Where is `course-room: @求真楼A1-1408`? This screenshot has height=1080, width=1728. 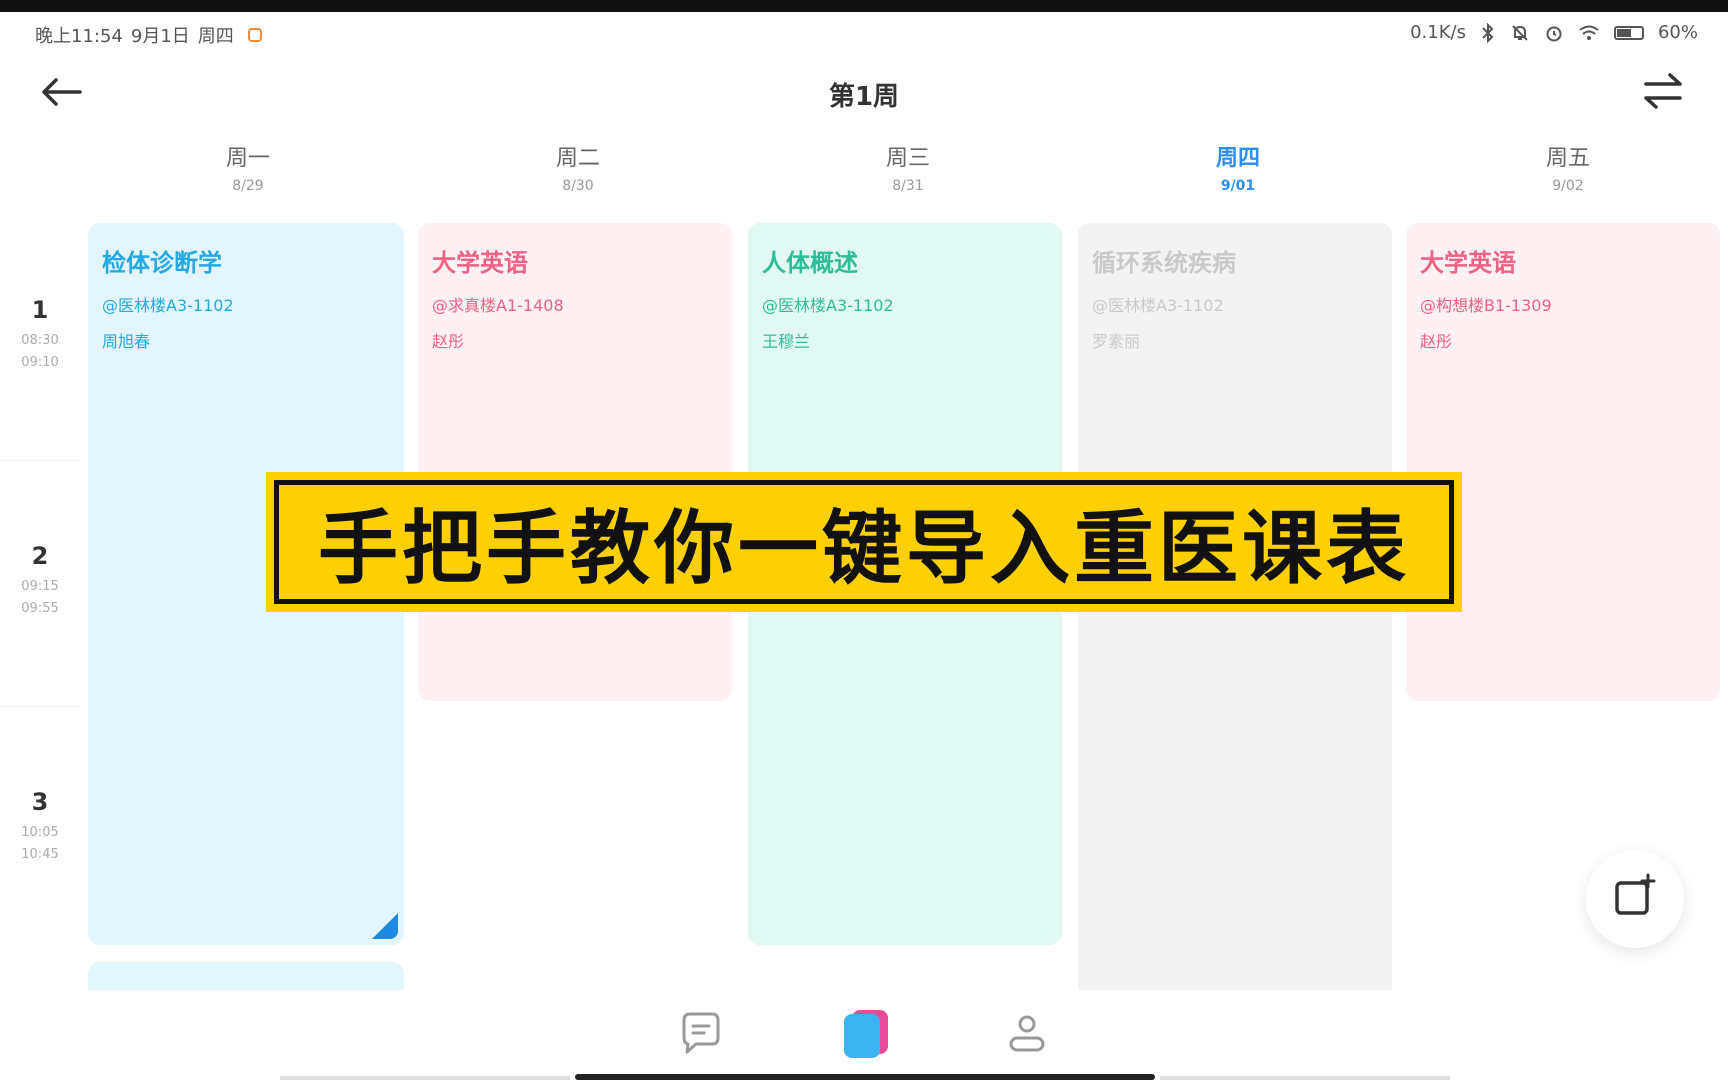 course-room: @求真楼A1-1408 is located at coordinates (498, 305).